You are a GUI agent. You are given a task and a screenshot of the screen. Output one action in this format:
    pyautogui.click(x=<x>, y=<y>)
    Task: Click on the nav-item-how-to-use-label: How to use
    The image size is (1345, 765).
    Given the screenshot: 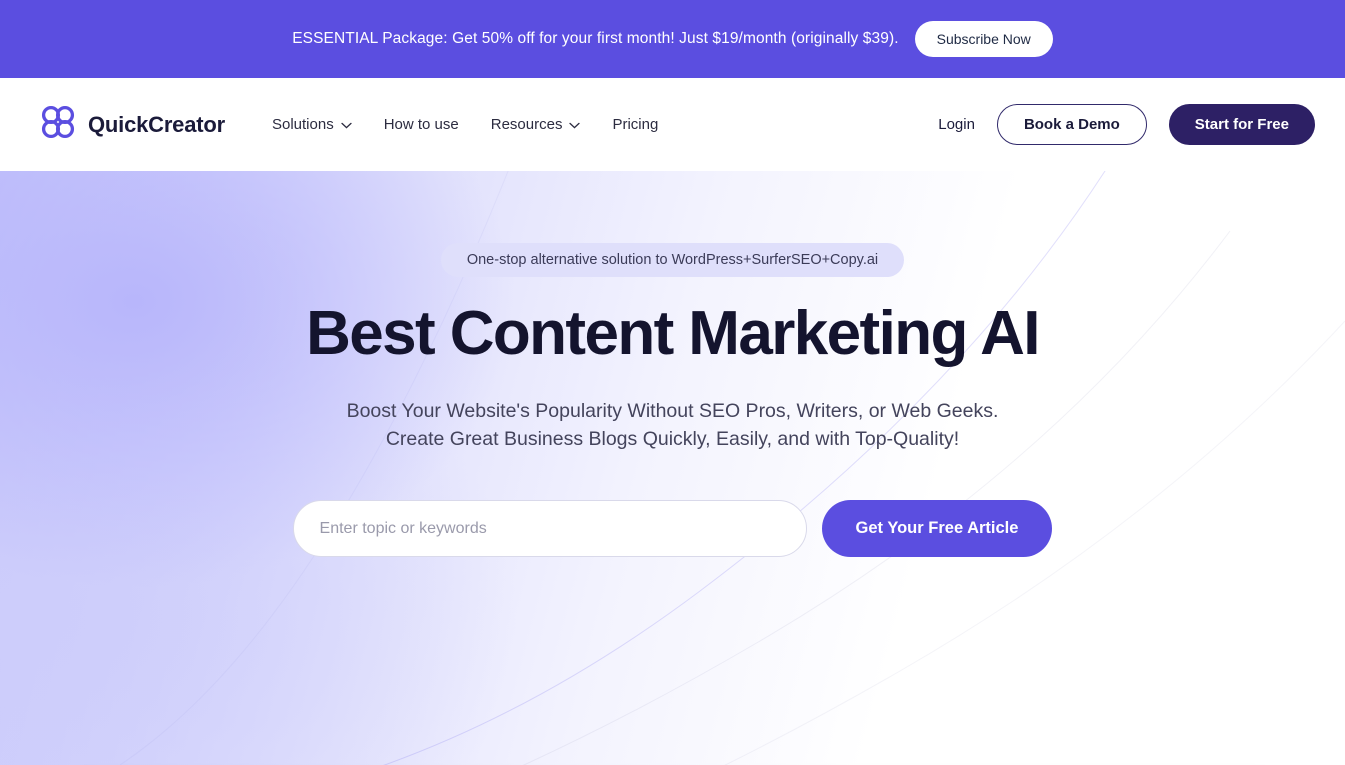 What is the action you would take?
    pyautogui.click(x=421, y=124)
    